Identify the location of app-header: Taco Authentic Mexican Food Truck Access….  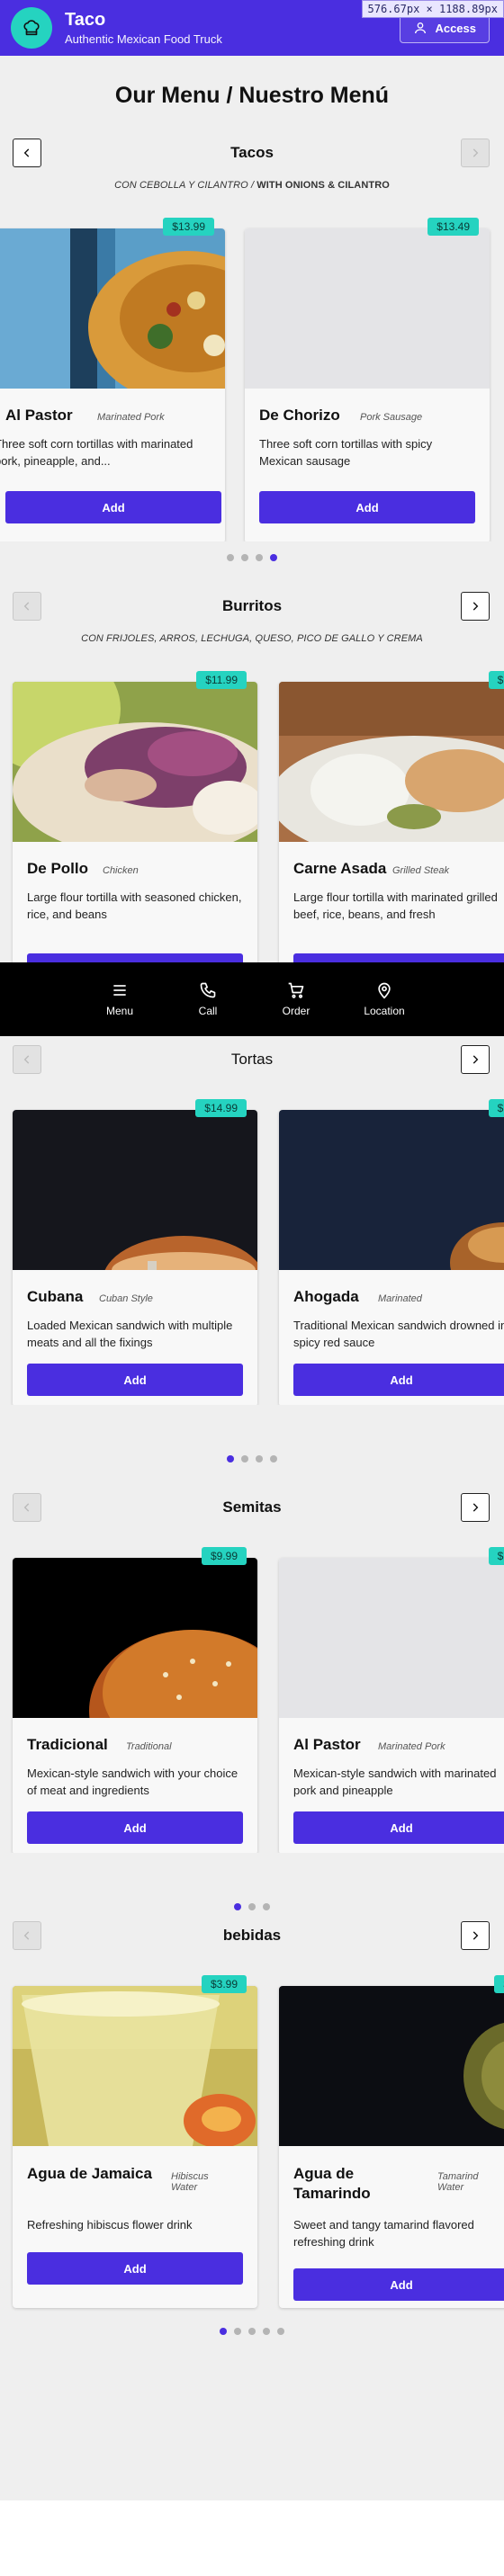
(252, 28).